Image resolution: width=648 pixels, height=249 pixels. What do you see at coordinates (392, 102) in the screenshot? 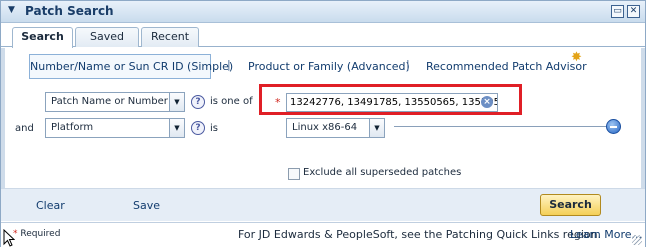
I see `patch-number-input: 13242776, 13491785, 13550565, 13550561` at bounding box center [392, 102].